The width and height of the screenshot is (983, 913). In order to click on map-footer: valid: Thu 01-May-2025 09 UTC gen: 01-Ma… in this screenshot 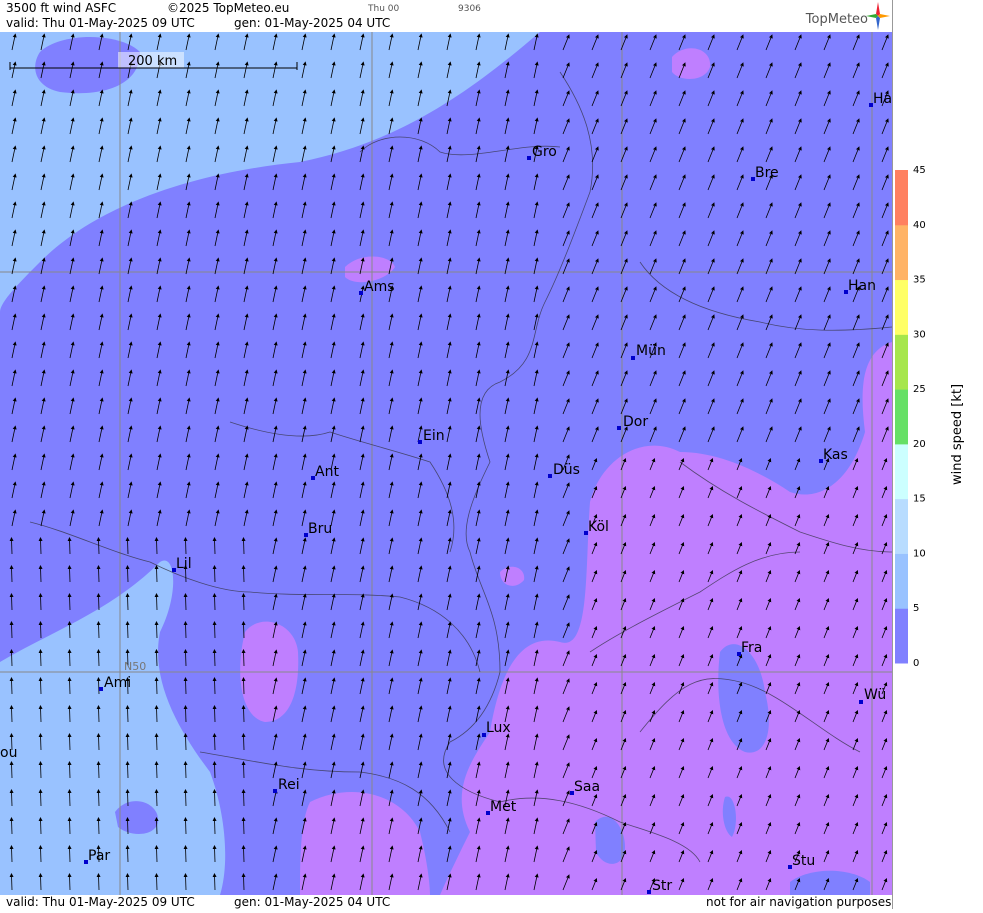, I will do `click(446, 902)`.